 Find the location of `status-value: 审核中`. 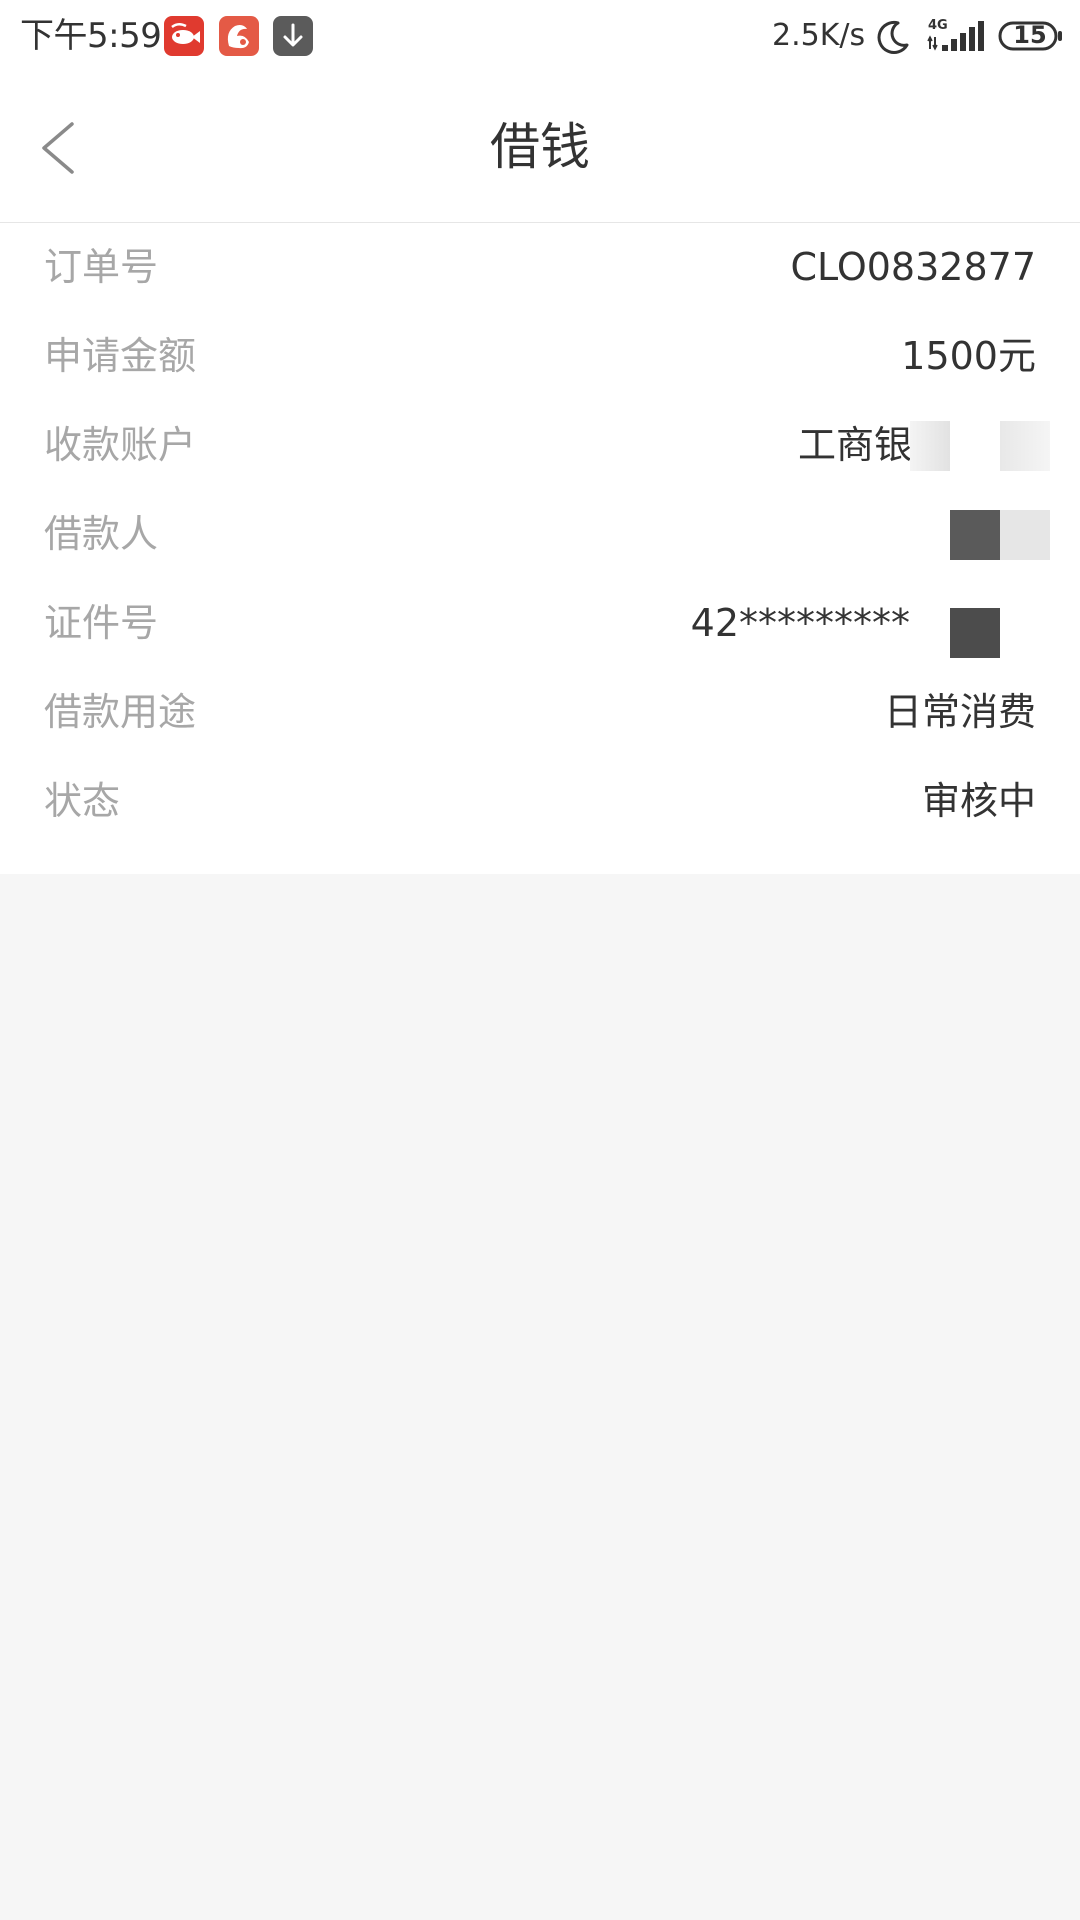

status-value: 审核中 is located at coordinates (978, 801).